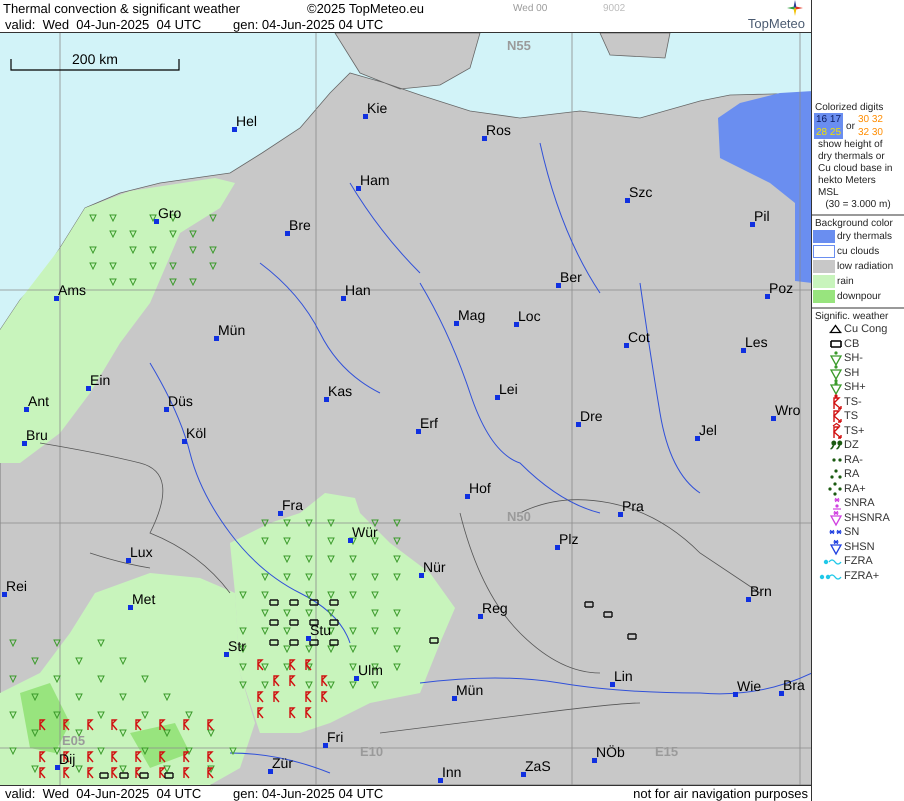 This screenshot has width=904, height=801. Describe the element at coordinates (859, 503) in the screenshot. I see `legend-label: SNRA` at that location.